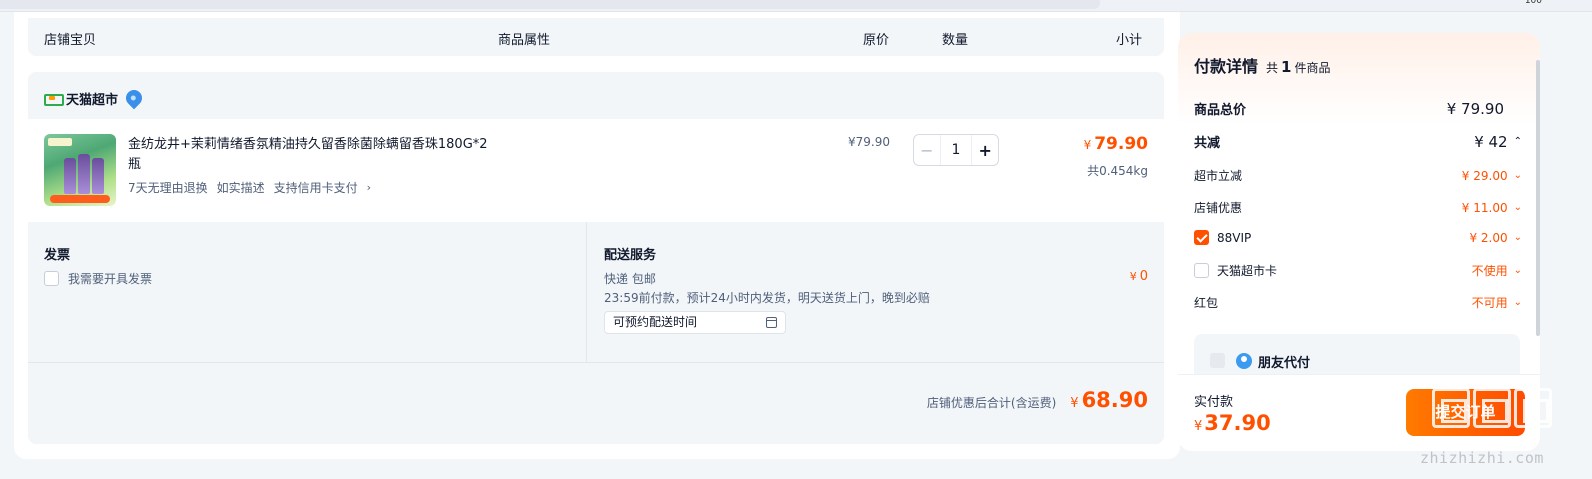 The width and height of the screenshot is (1592, 479). I want to click on shop-name: 天猫超市, so click(92, 98).